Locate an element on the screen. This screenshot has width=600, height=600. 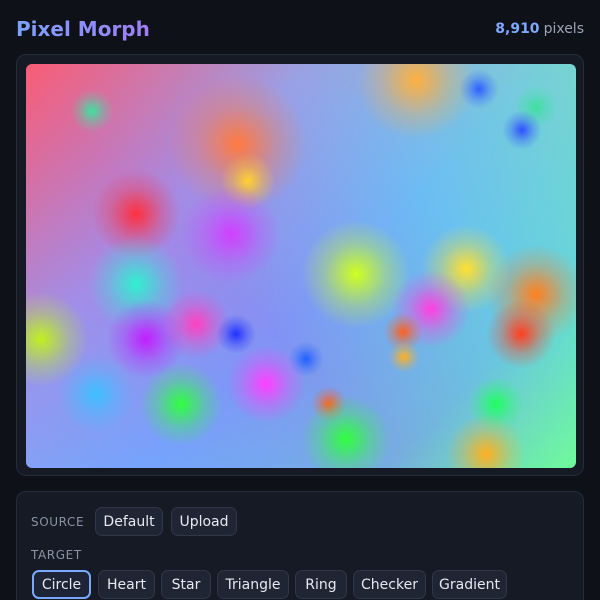
target-label: TARGET is located at coordinates (56, 555).